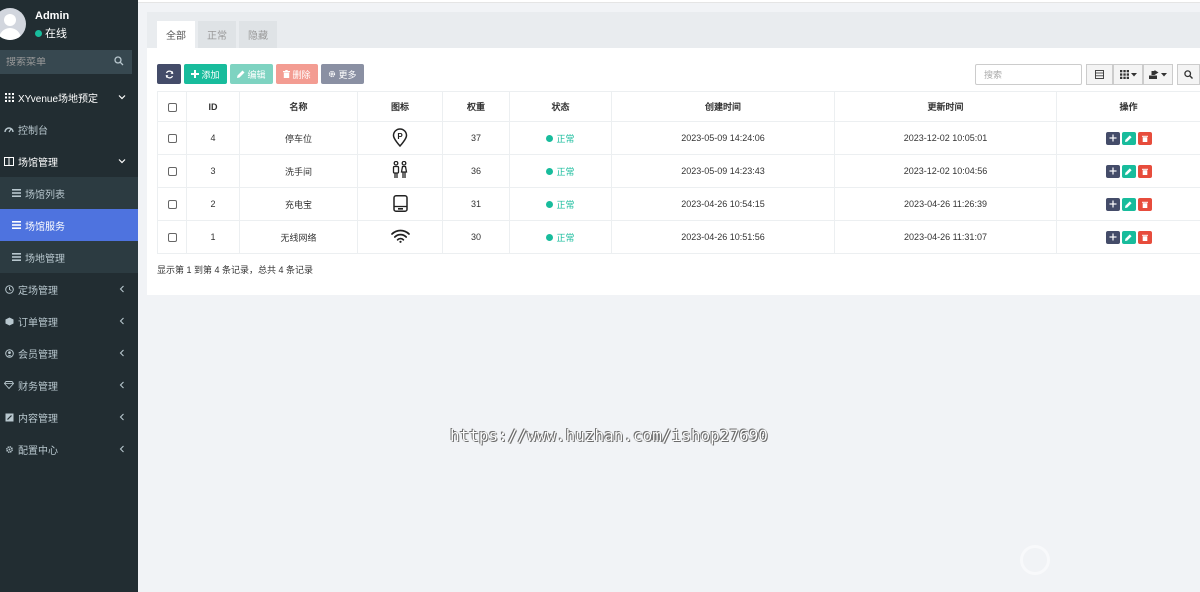 This screenshot has width=1200, height=592. What do you see at coordinates (258, 34) in the screenshot?
I see `tab-hidden: 隐藏` at bounding box center [258, 34].